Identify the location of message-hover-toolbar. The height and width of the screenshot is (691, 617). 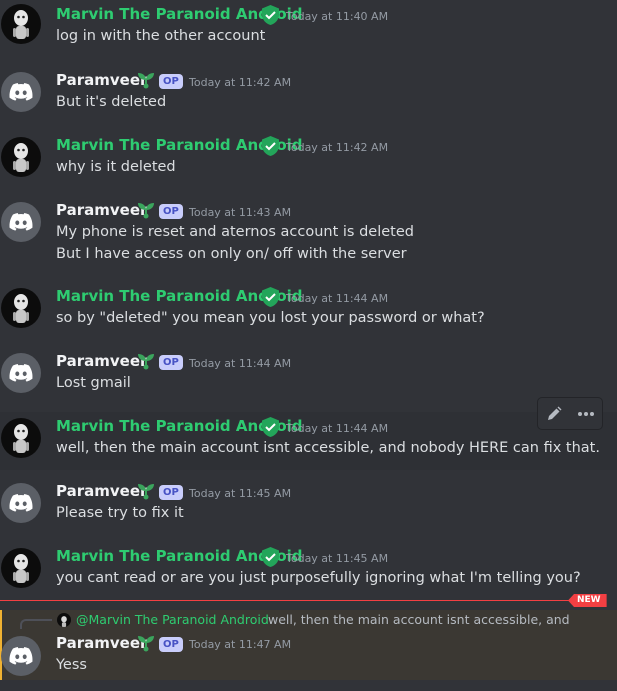
(570, 413).